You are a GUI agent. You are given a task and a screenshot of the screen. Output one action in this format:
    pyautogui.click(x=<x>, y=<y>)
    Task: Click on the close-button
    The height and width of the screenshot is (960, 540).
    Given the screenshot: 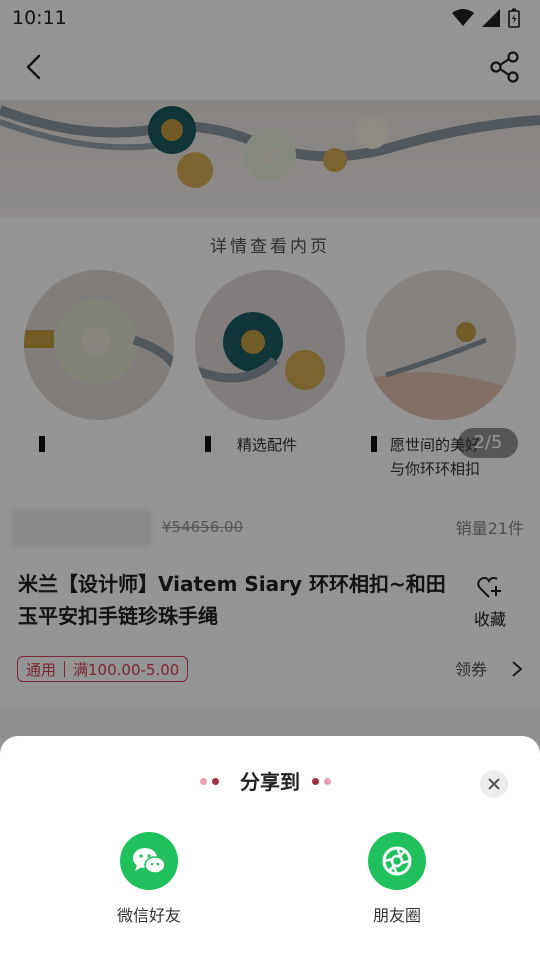 What is the action you would take?
    pyautogui.click(x=494, y=784)
    